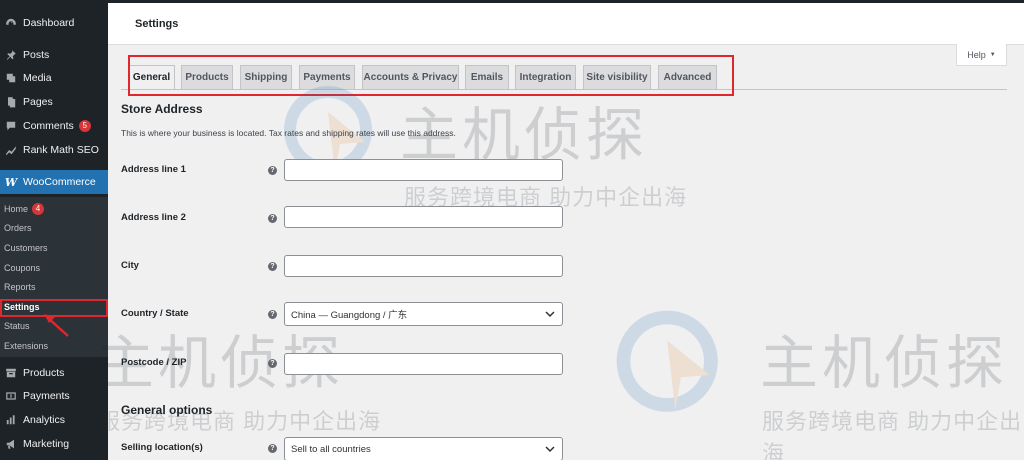 The height and width of the screenshot is (460, 1024). I want to click on sidebar-item-dashboard: Dashboard, so click(54, 23).